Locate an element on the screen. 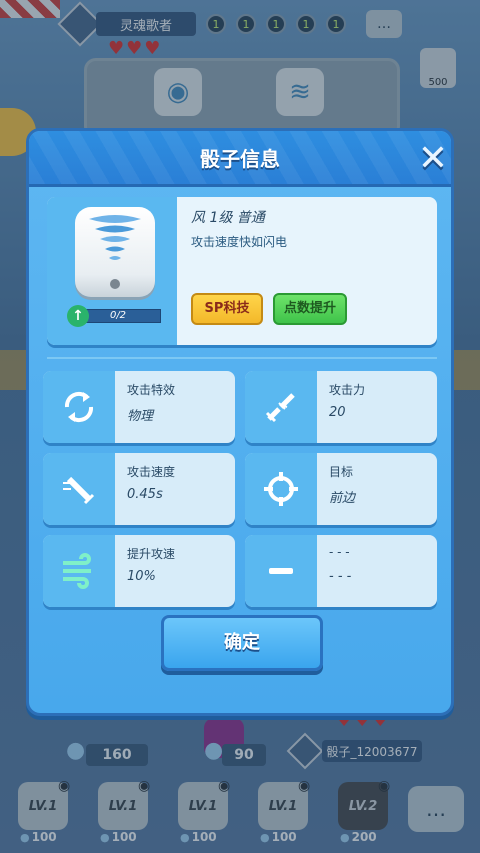  stat-label: 攻击力 is located at coordinates (347, 390).